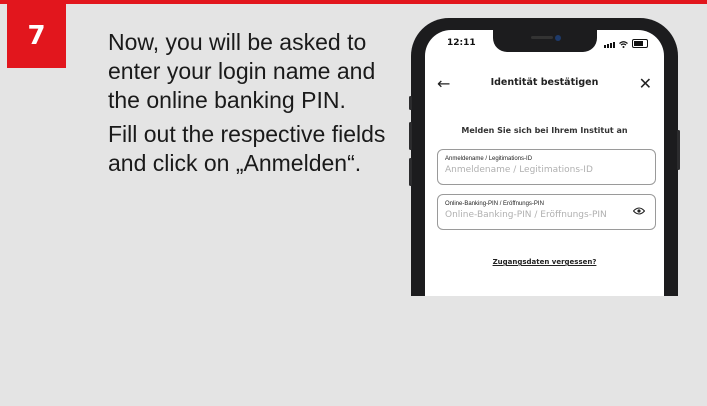 The image size is (707, 406). Describe the element at coordinates (526, 215) in the screenshot. I see `field-placeholder: Online-Banking-PIN / Eröffnungs-PIN` at that location.